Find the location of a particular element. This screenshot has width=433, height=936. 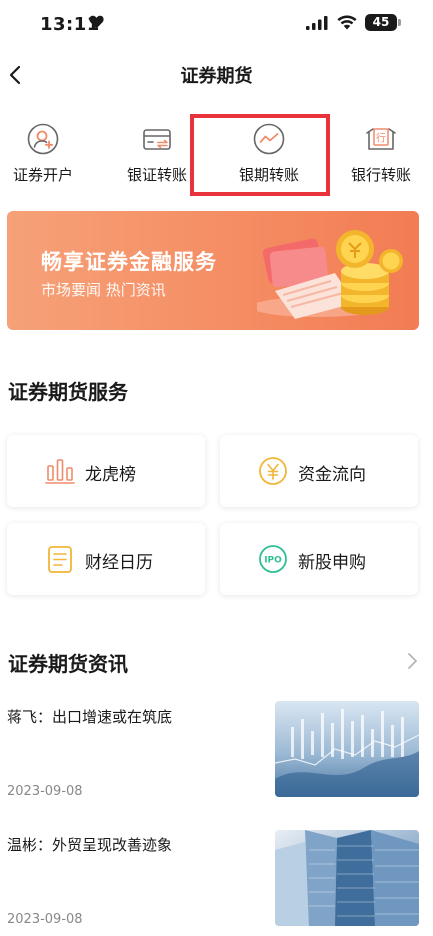

news-title: 温彬：外贸呈现改善迹象 is located at coordinates (90, 845).